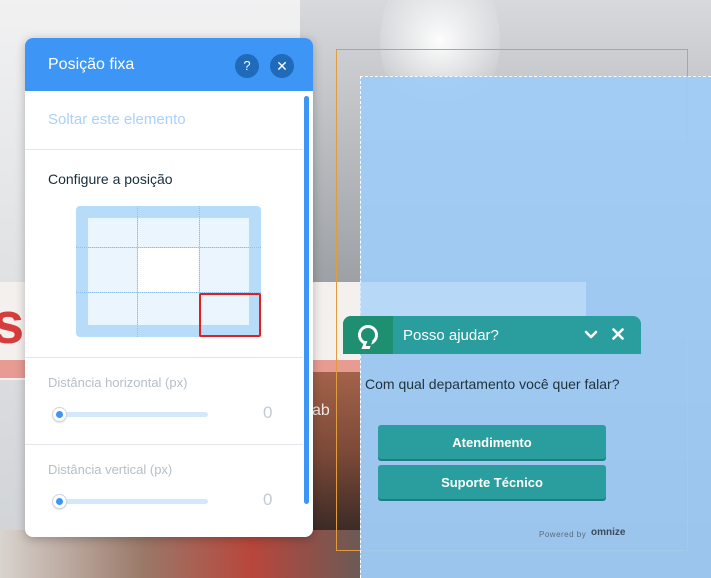 The image size is (711, 578). I want to click on powered-by-text: Powered by, so click(563, 534).